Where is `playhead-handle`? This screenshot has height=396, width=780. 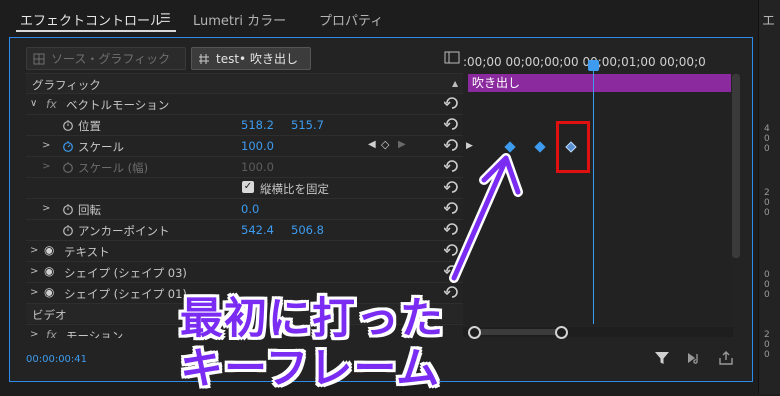
playhead-handle is located at coordinates (593, 65).